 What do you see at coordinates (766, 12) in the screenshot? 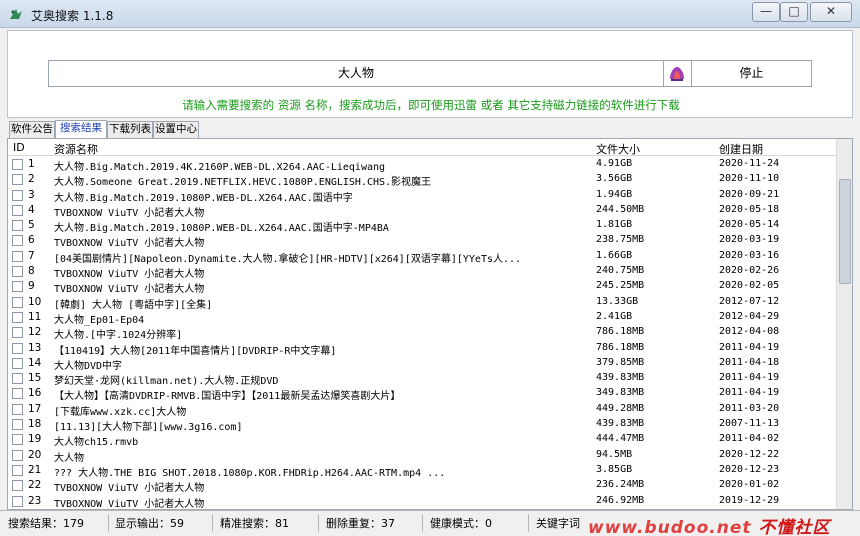
I see `minimize-button: —` at bounding box center [766, 12].